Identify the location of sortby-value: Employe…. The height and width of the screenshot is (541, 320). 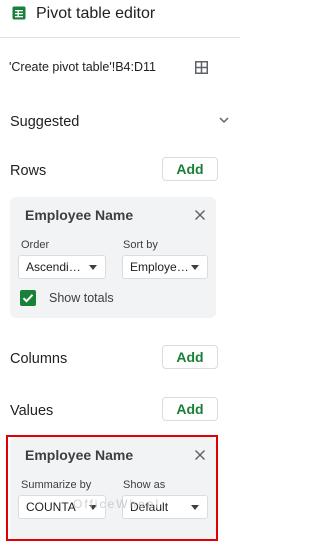
(159, 267).